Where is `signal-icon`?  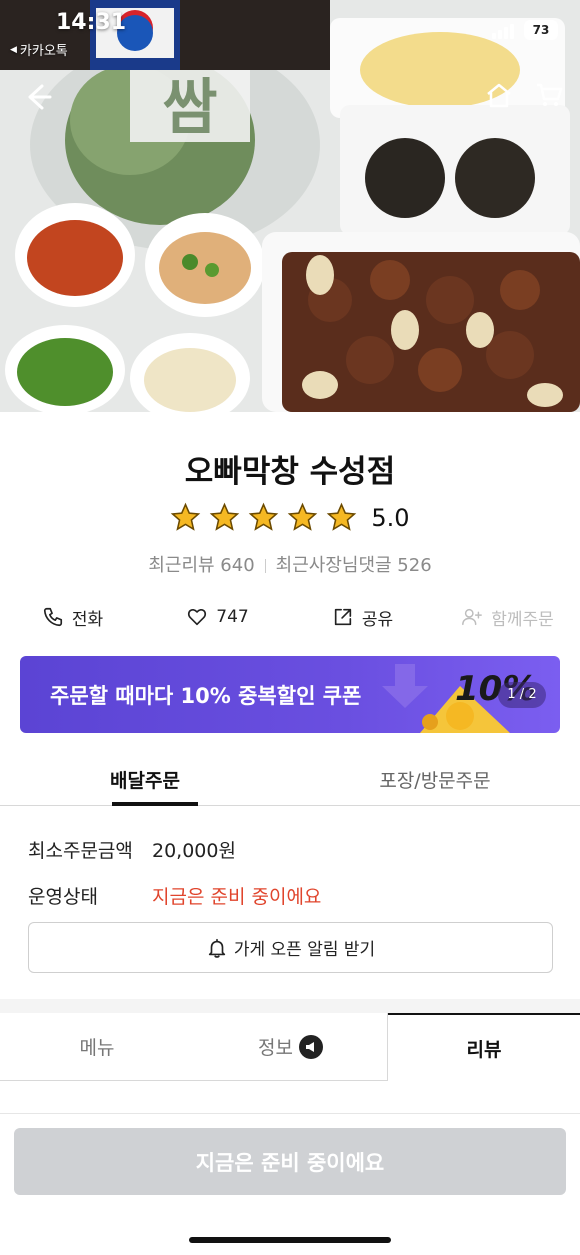 signal-icon is located at coordinates (503, 31).